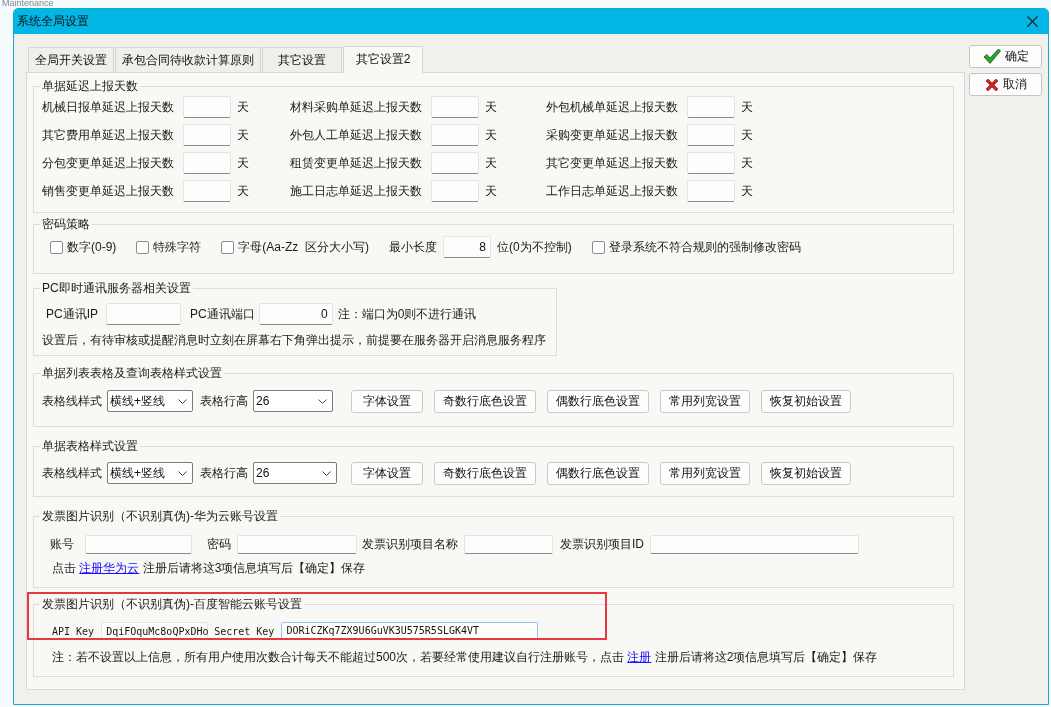 The image size is (1051, 707). Describe the element at coordinates (172, 604) in the screenshot. I see `group-title: 发票图片识别（不识别真伪)-百度智能云账号设置` at that location.